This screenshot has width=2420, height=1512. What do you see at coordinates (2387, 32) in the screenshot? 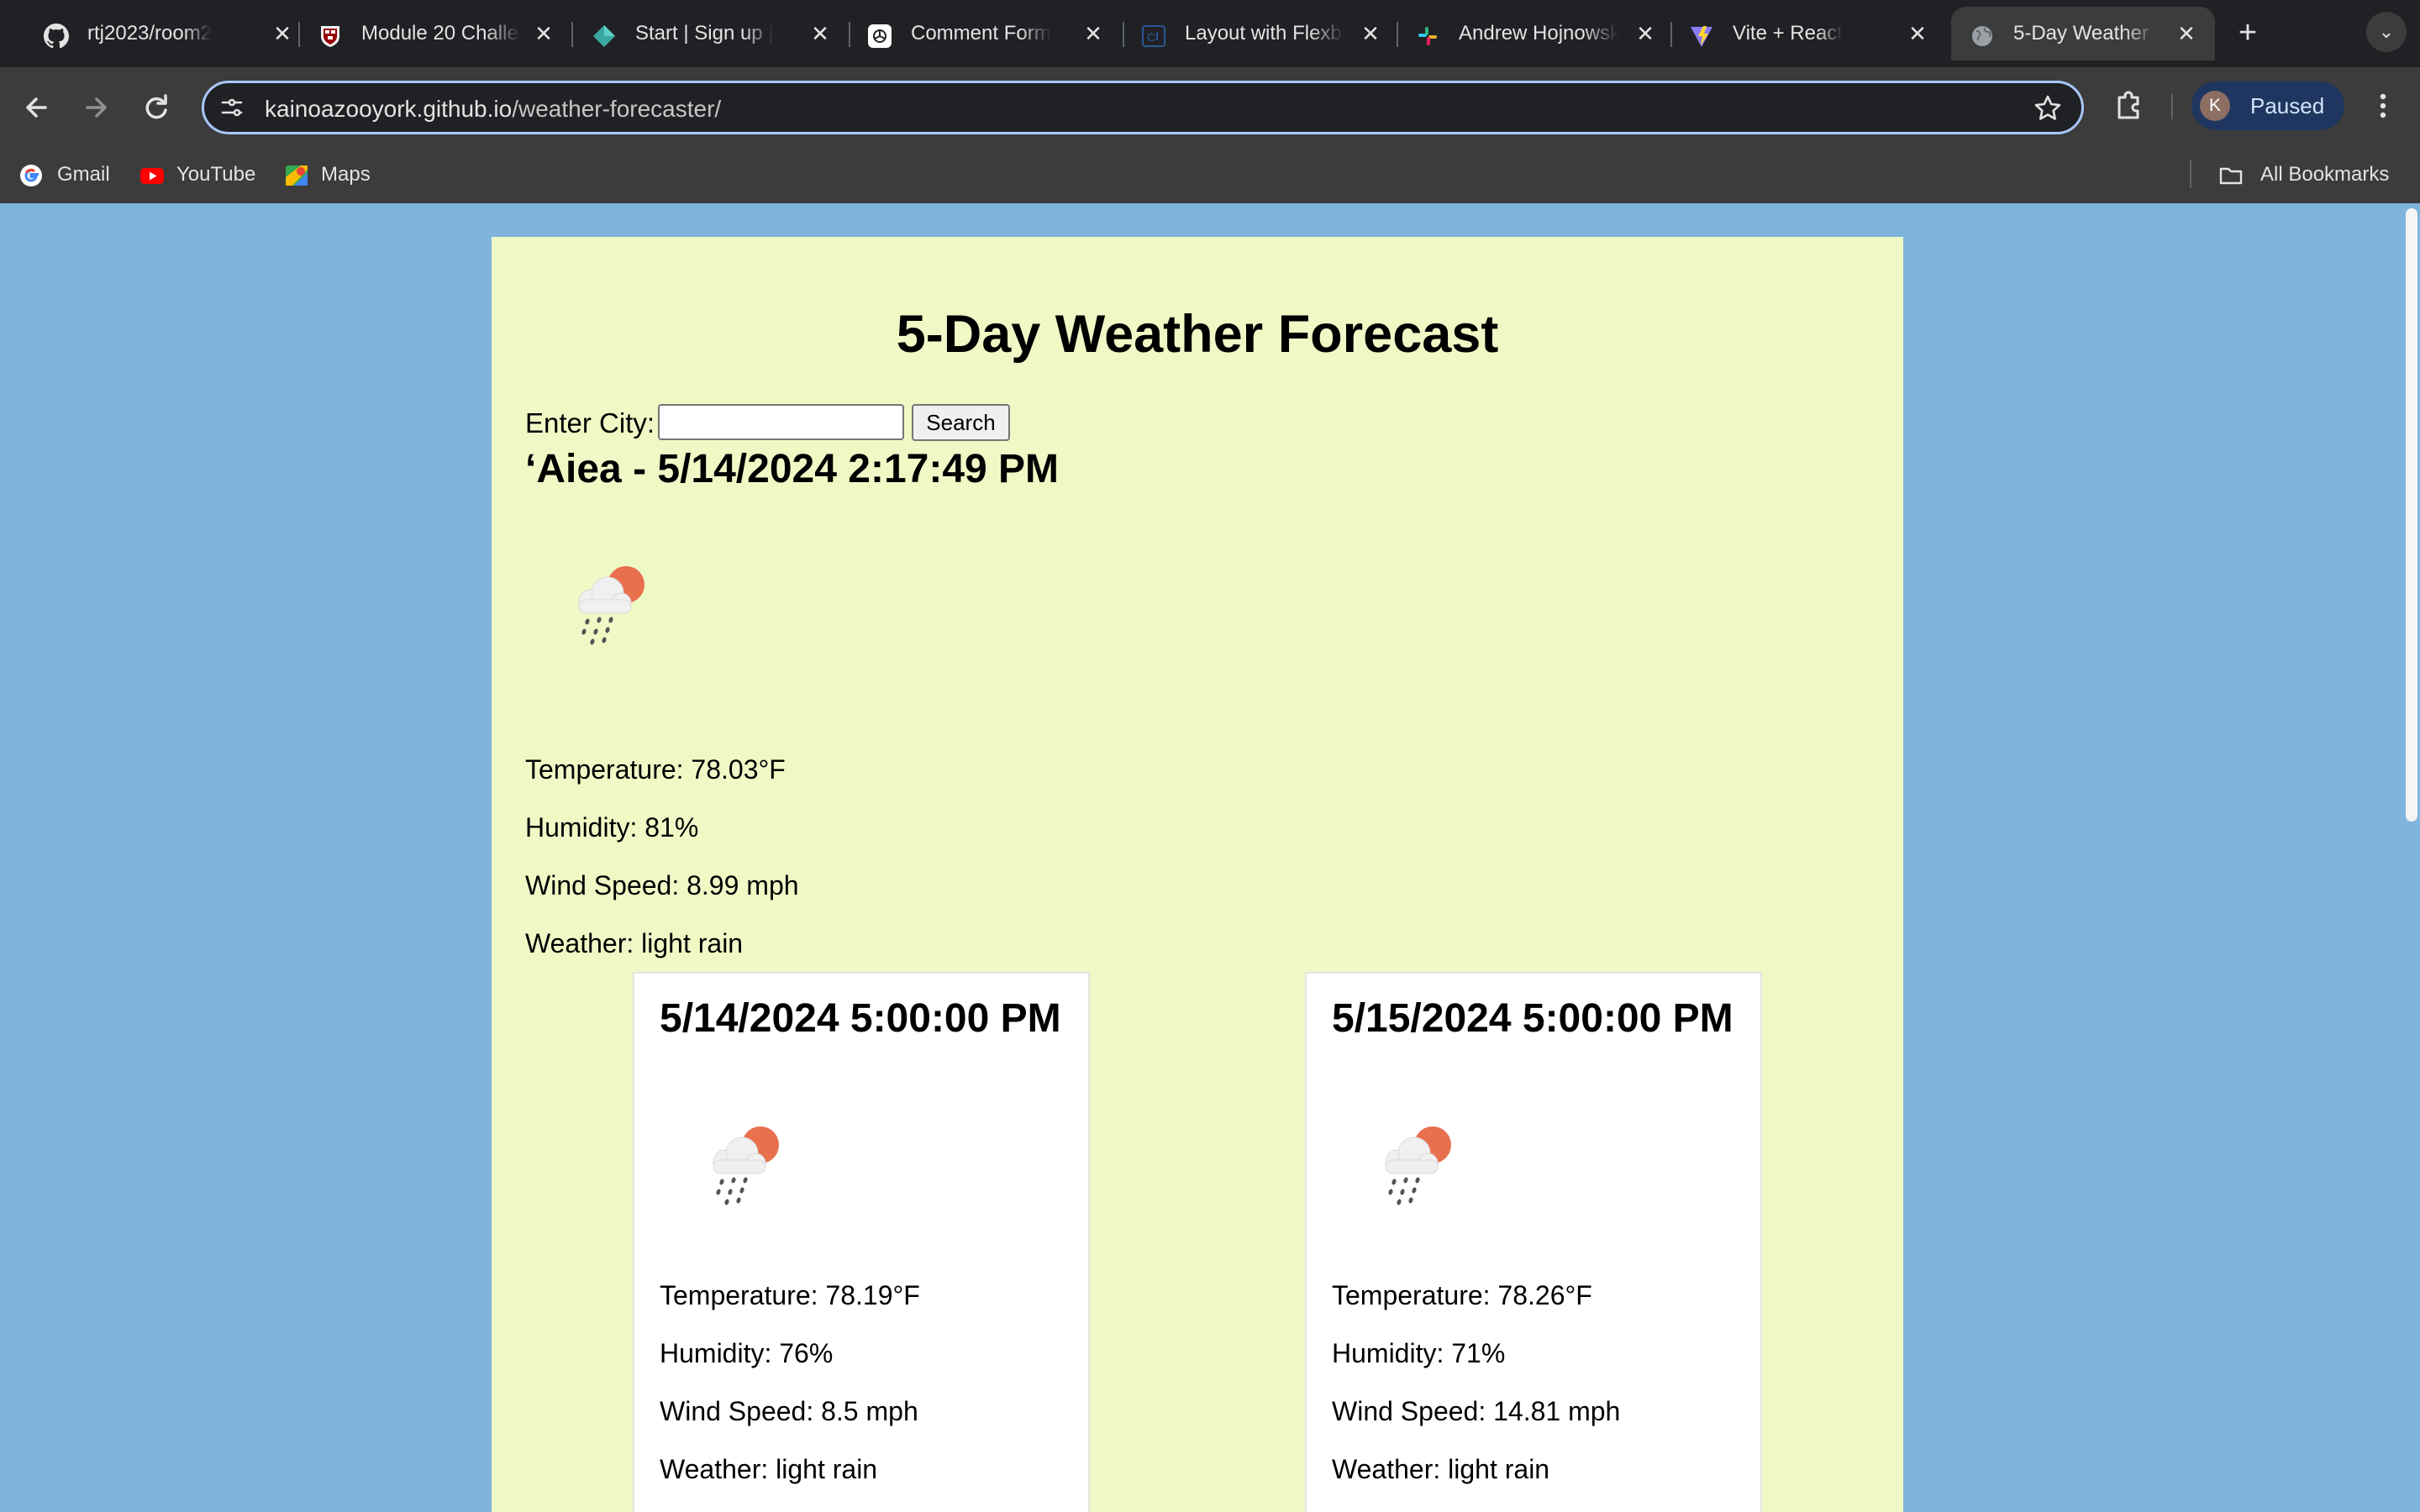
I see `tab-search-chevron-icon: ⌄` at bounding box center [2387, 32].